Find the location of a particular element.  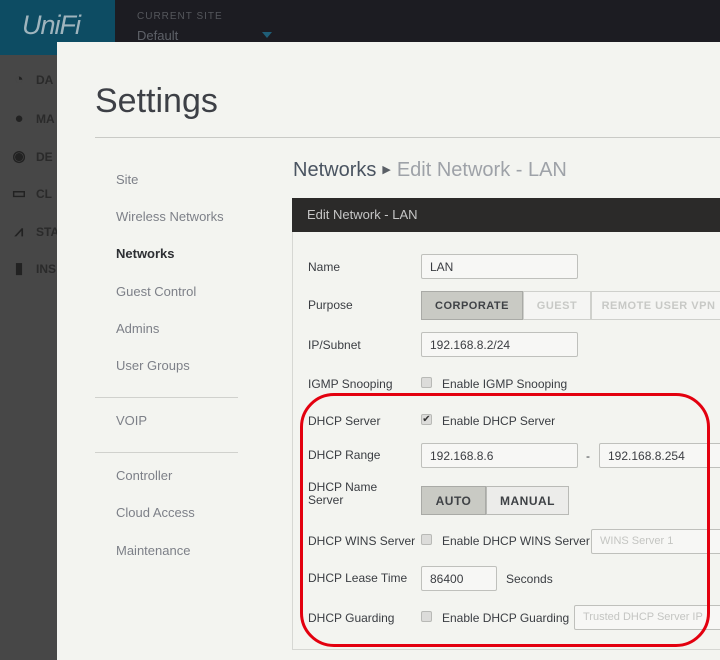

nav-map: ● MA is located at coordinates (32, 118).